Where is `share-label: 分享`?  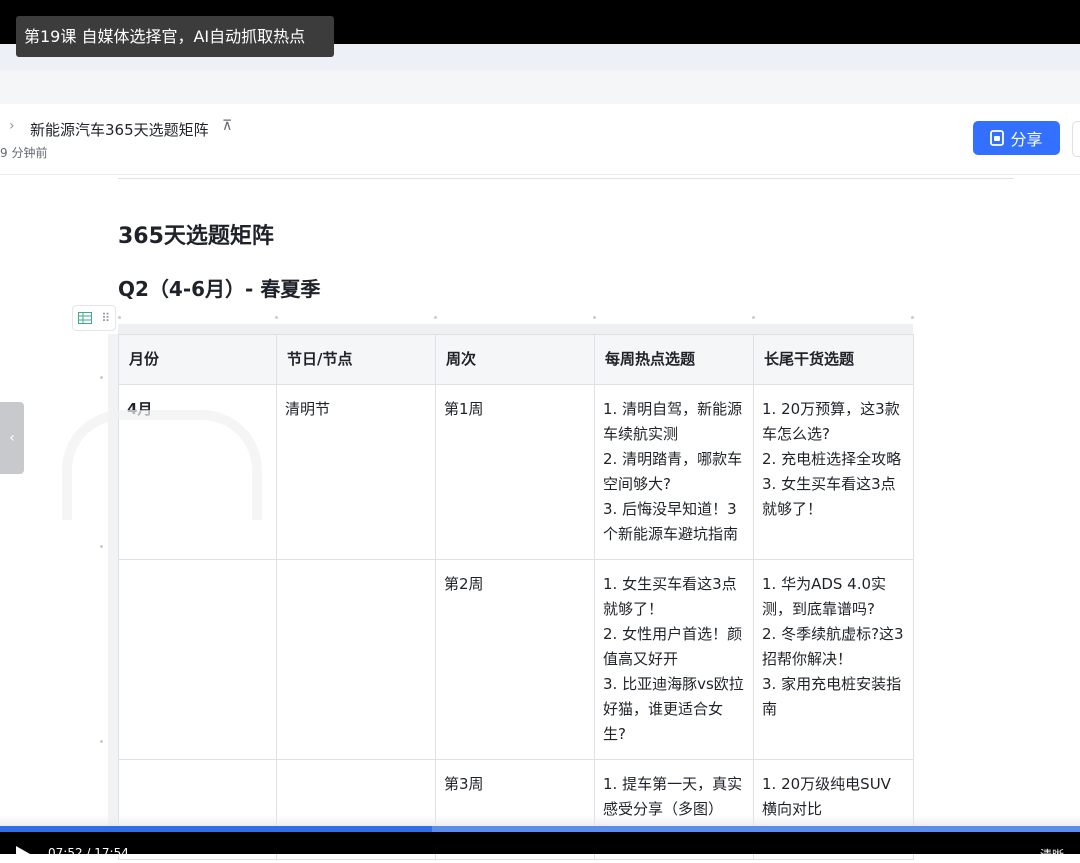 share-label: 分享 is located at coordinates (1026, 139).